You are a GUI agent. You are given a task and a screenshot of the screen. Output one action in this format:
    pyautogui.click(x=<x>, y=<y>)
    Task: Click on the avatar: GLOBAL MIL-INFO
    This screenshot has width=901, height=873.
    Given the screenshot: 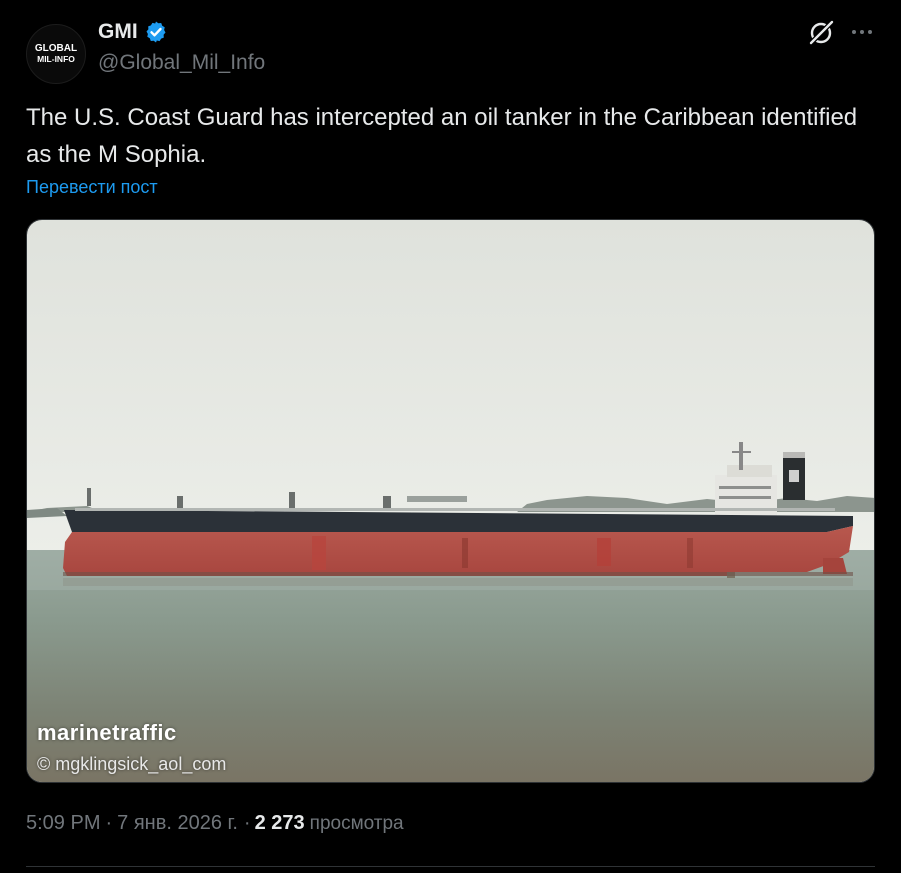 What is the action you would take?
    pyautogui.click(x=56, y=54)
    